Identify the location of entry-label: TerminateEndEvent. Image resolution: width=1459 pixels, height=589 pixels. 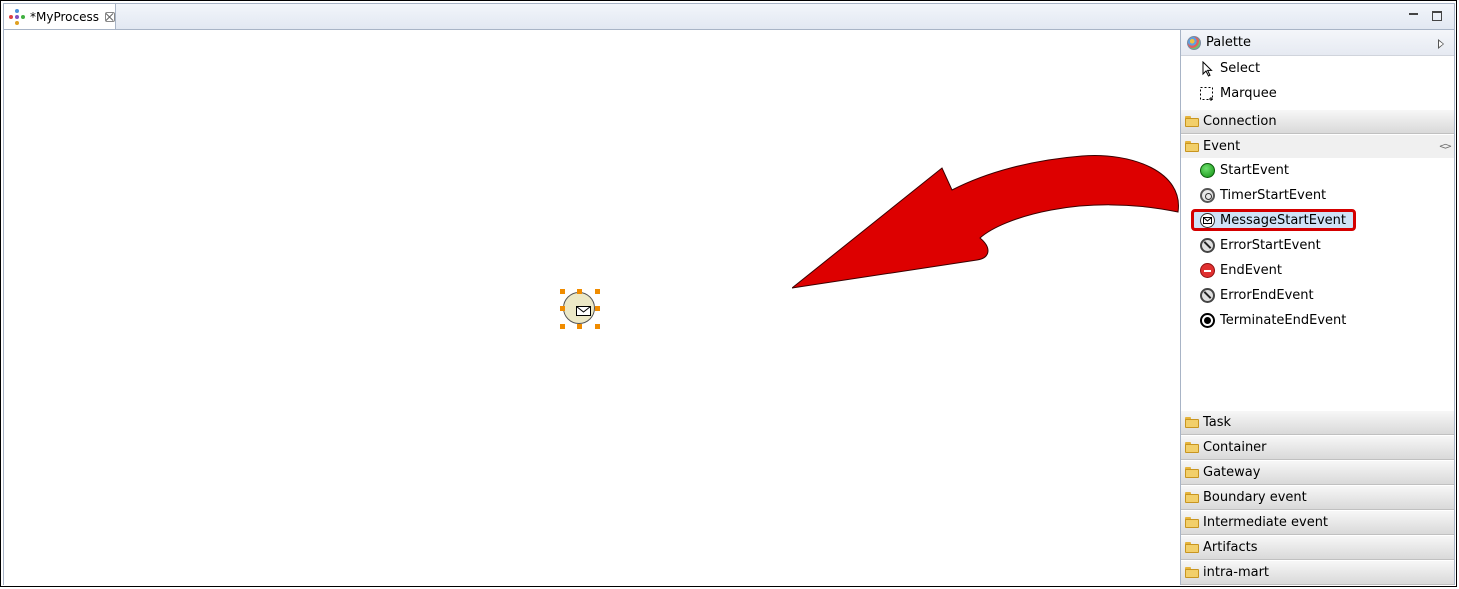
(1283, 320).